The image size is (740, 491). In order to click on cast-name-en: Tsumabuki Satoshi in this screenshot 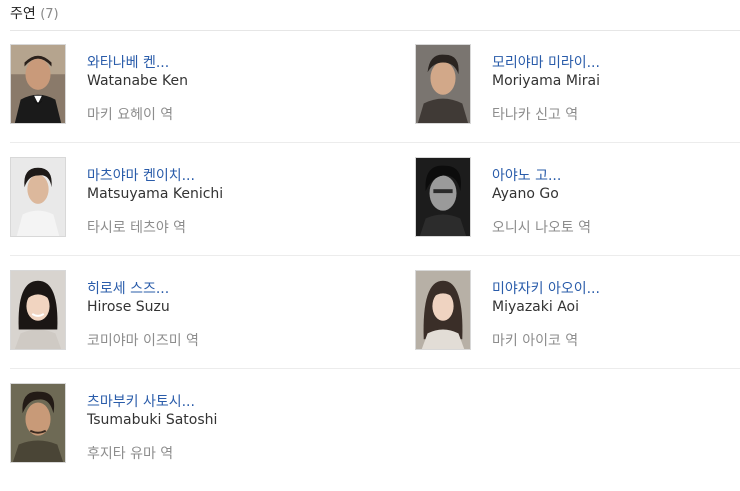, I will do `click(152, 420)`.